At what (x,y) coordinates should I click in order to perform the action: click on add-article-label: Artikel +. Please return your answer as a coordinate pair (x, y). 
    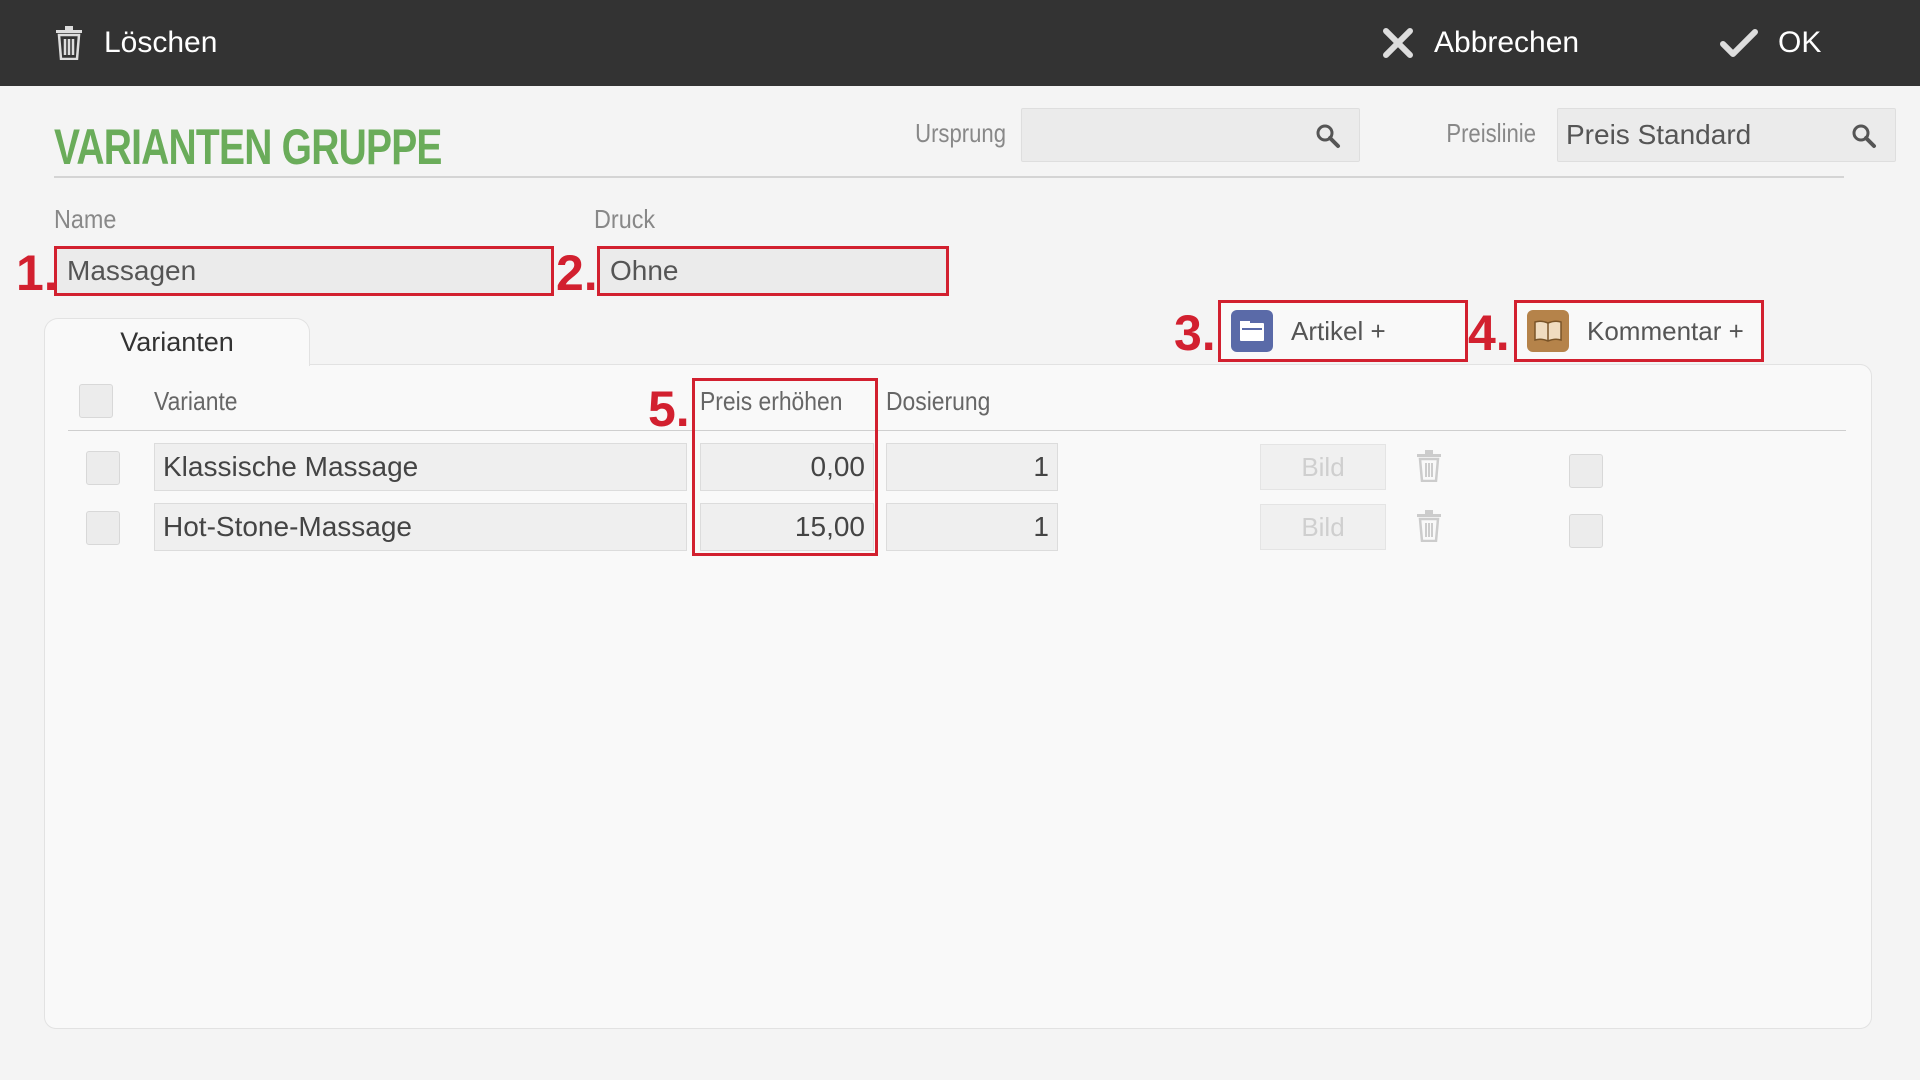
    Looking at the image, I should click on (1338, 330).